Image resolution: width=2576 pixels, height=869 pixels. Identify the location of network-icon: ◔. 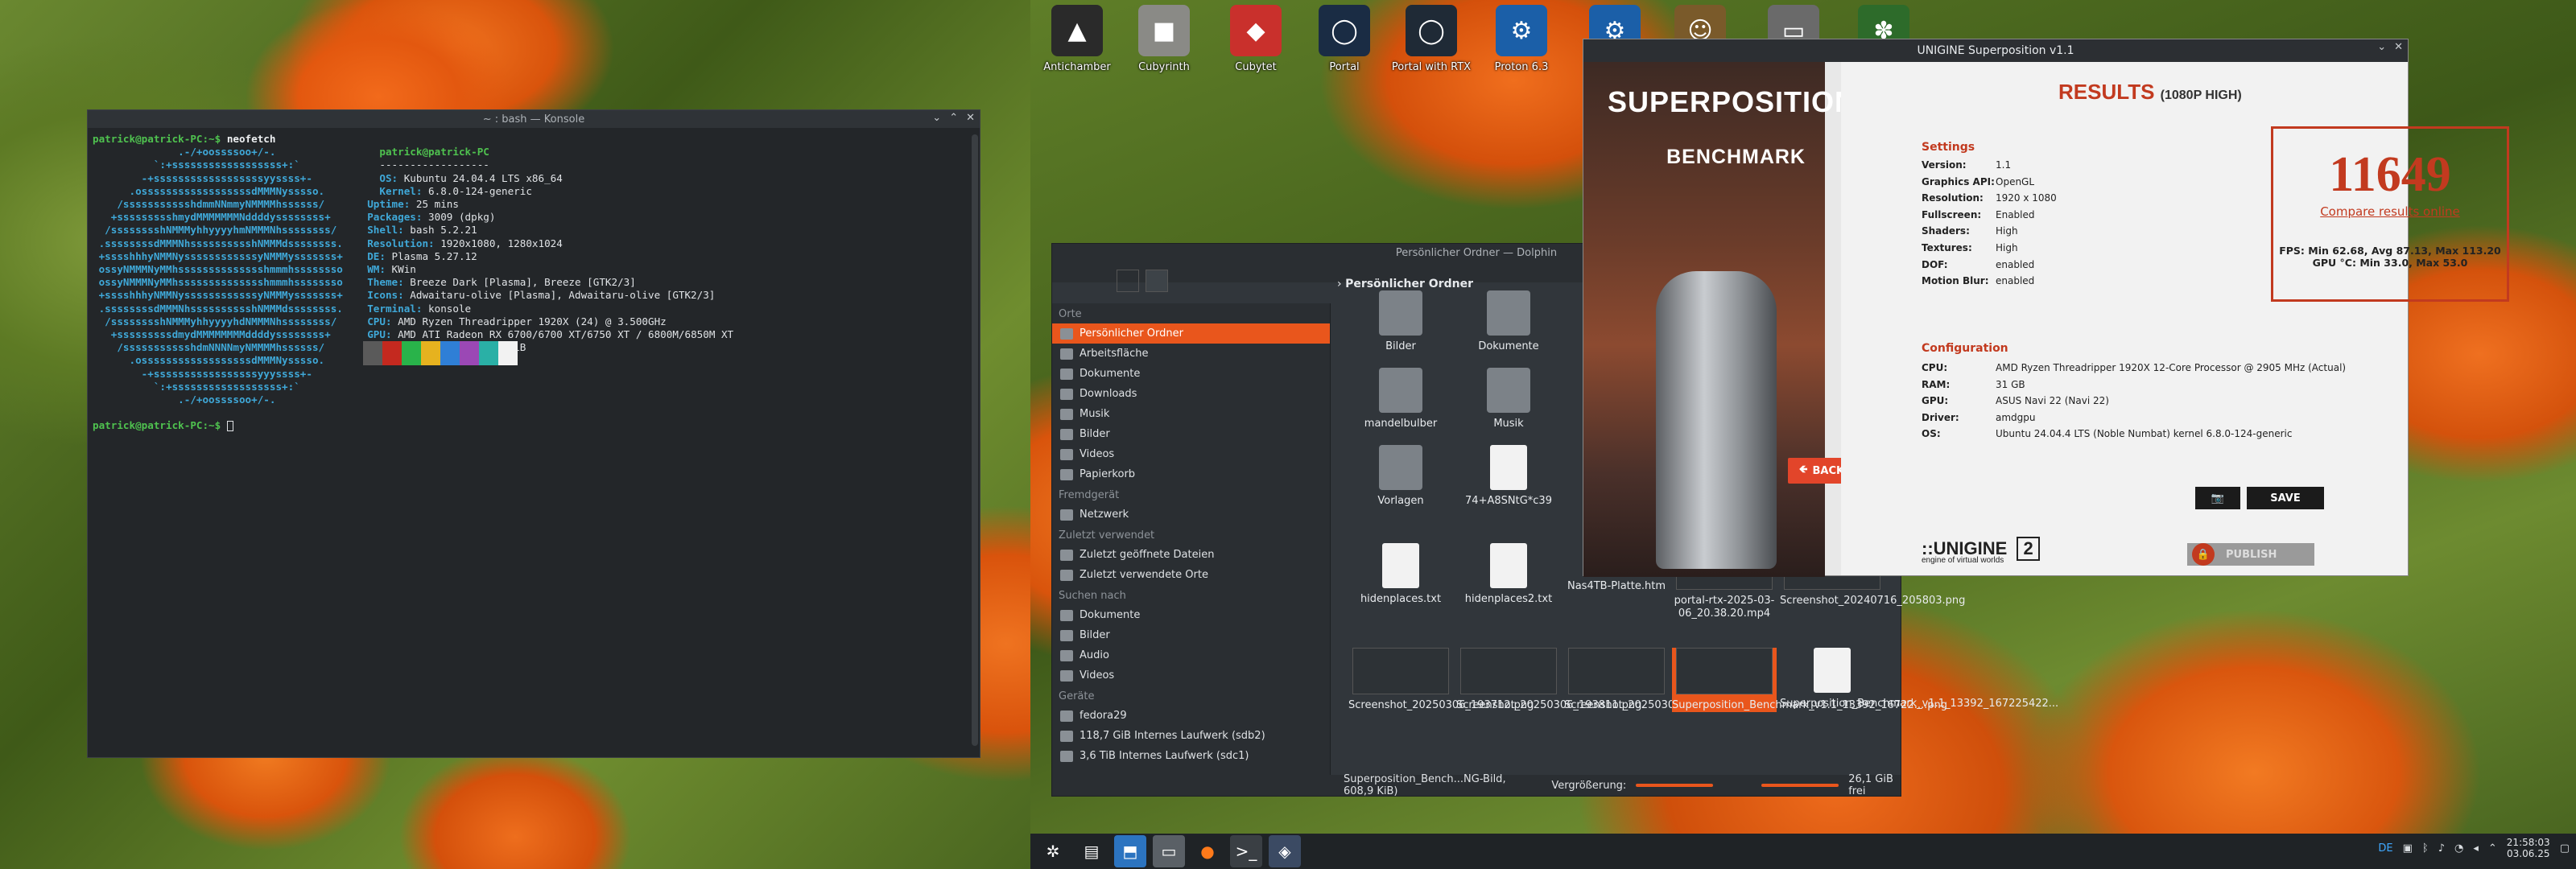
(2458, 848).